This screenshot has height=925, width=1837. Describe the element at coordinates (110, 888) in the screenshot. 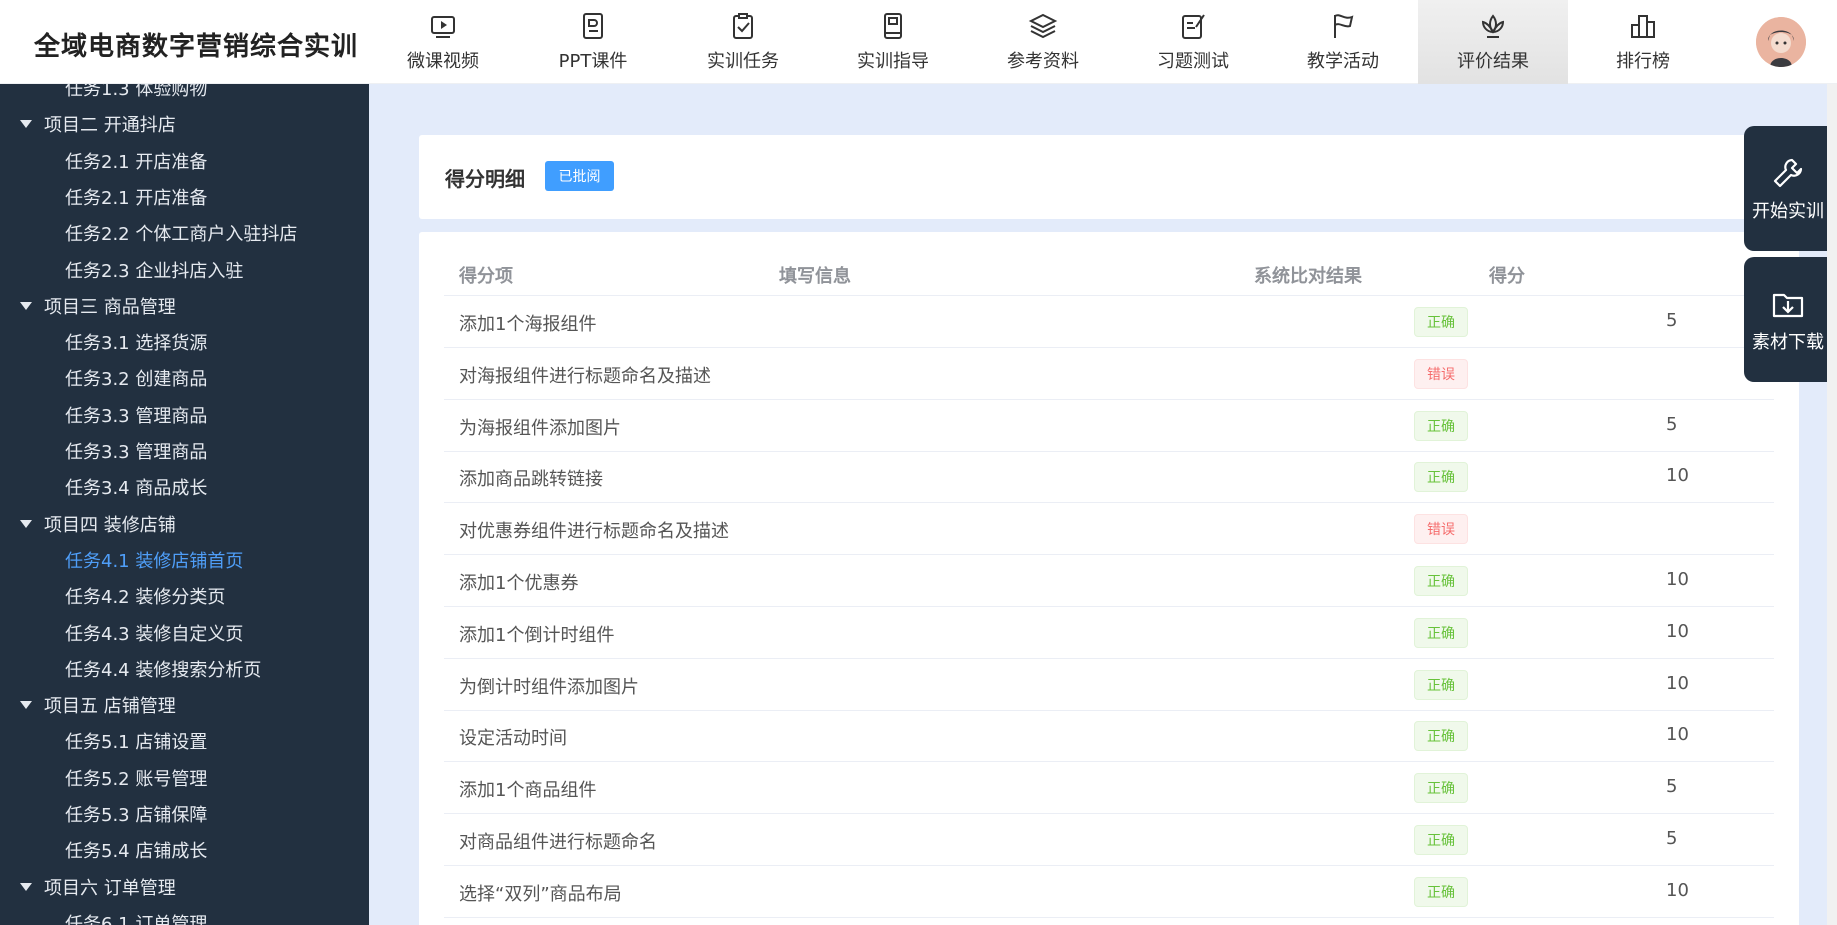

I see `sidebar-item-label: 项目六 订单管理` at that location.